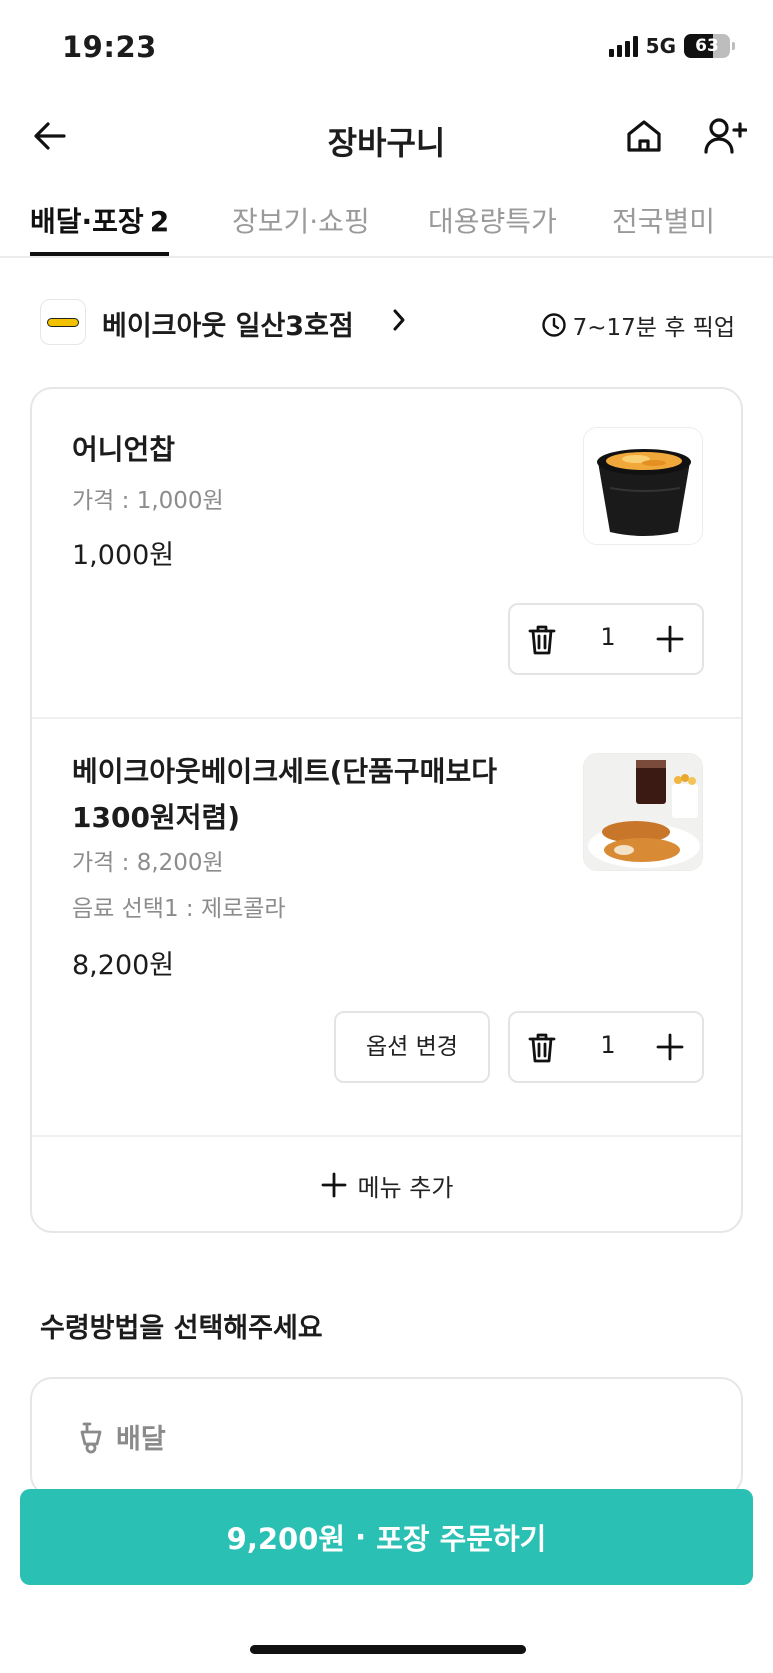  I want to click on item-unit-price: 가격 : 1,000원, so click(148, 501).